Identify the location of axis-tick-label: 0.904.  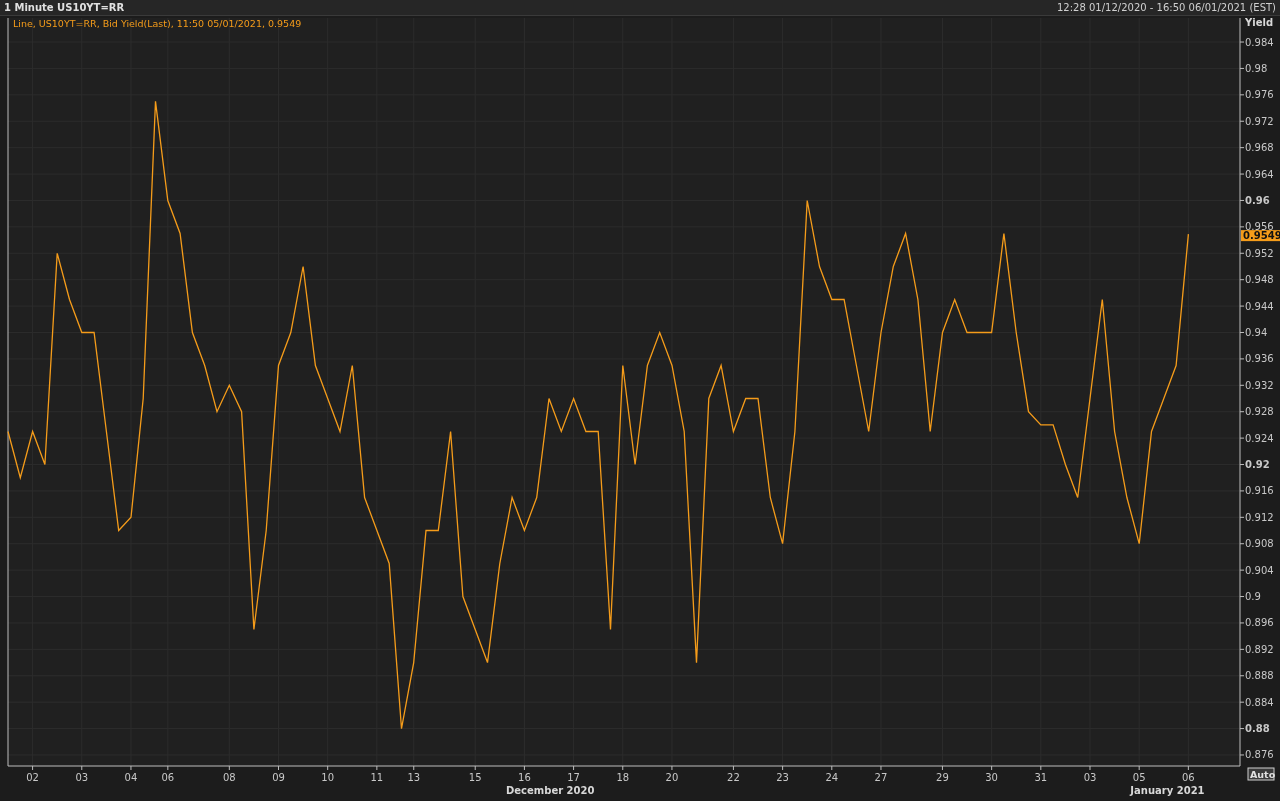
(1256, 570).